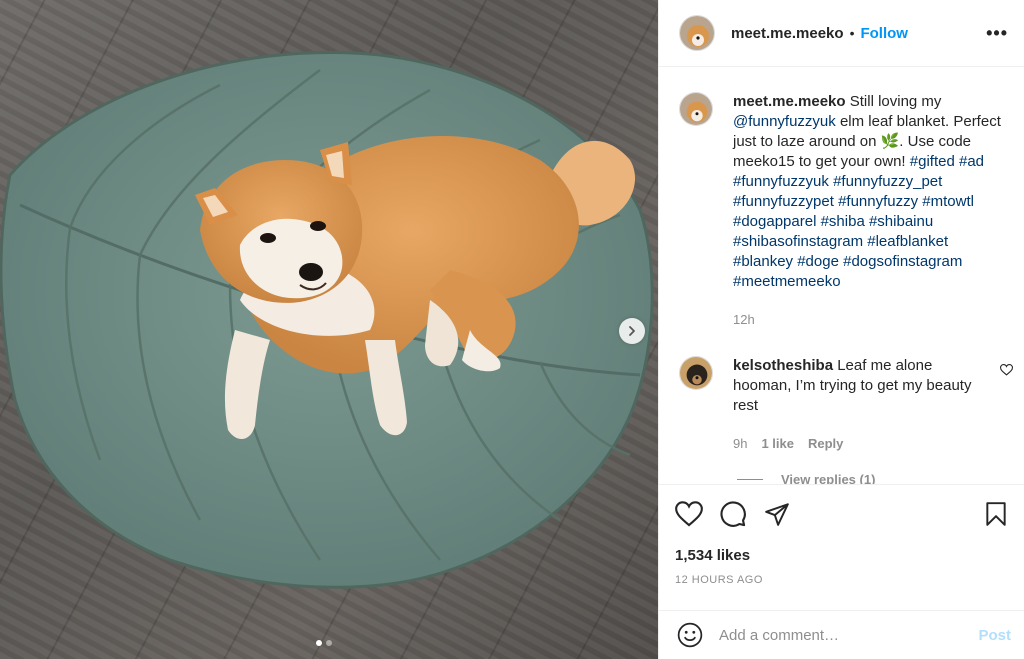  I want to click on action-icons-row, so click(842, 514).